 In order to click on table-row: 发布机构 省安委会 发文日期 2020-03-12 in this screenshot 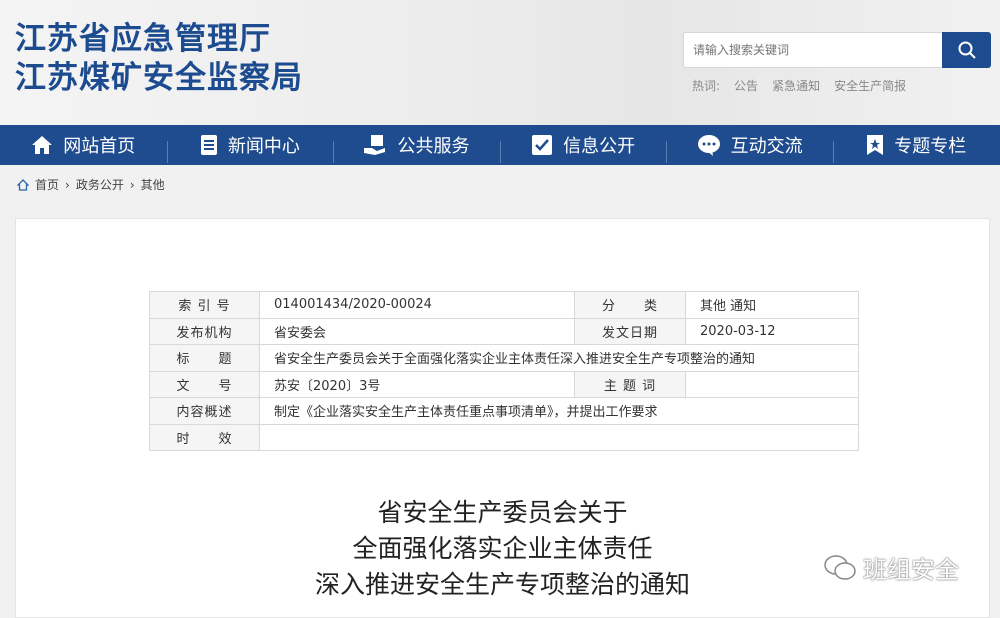, I will do `click(504, 331)`.